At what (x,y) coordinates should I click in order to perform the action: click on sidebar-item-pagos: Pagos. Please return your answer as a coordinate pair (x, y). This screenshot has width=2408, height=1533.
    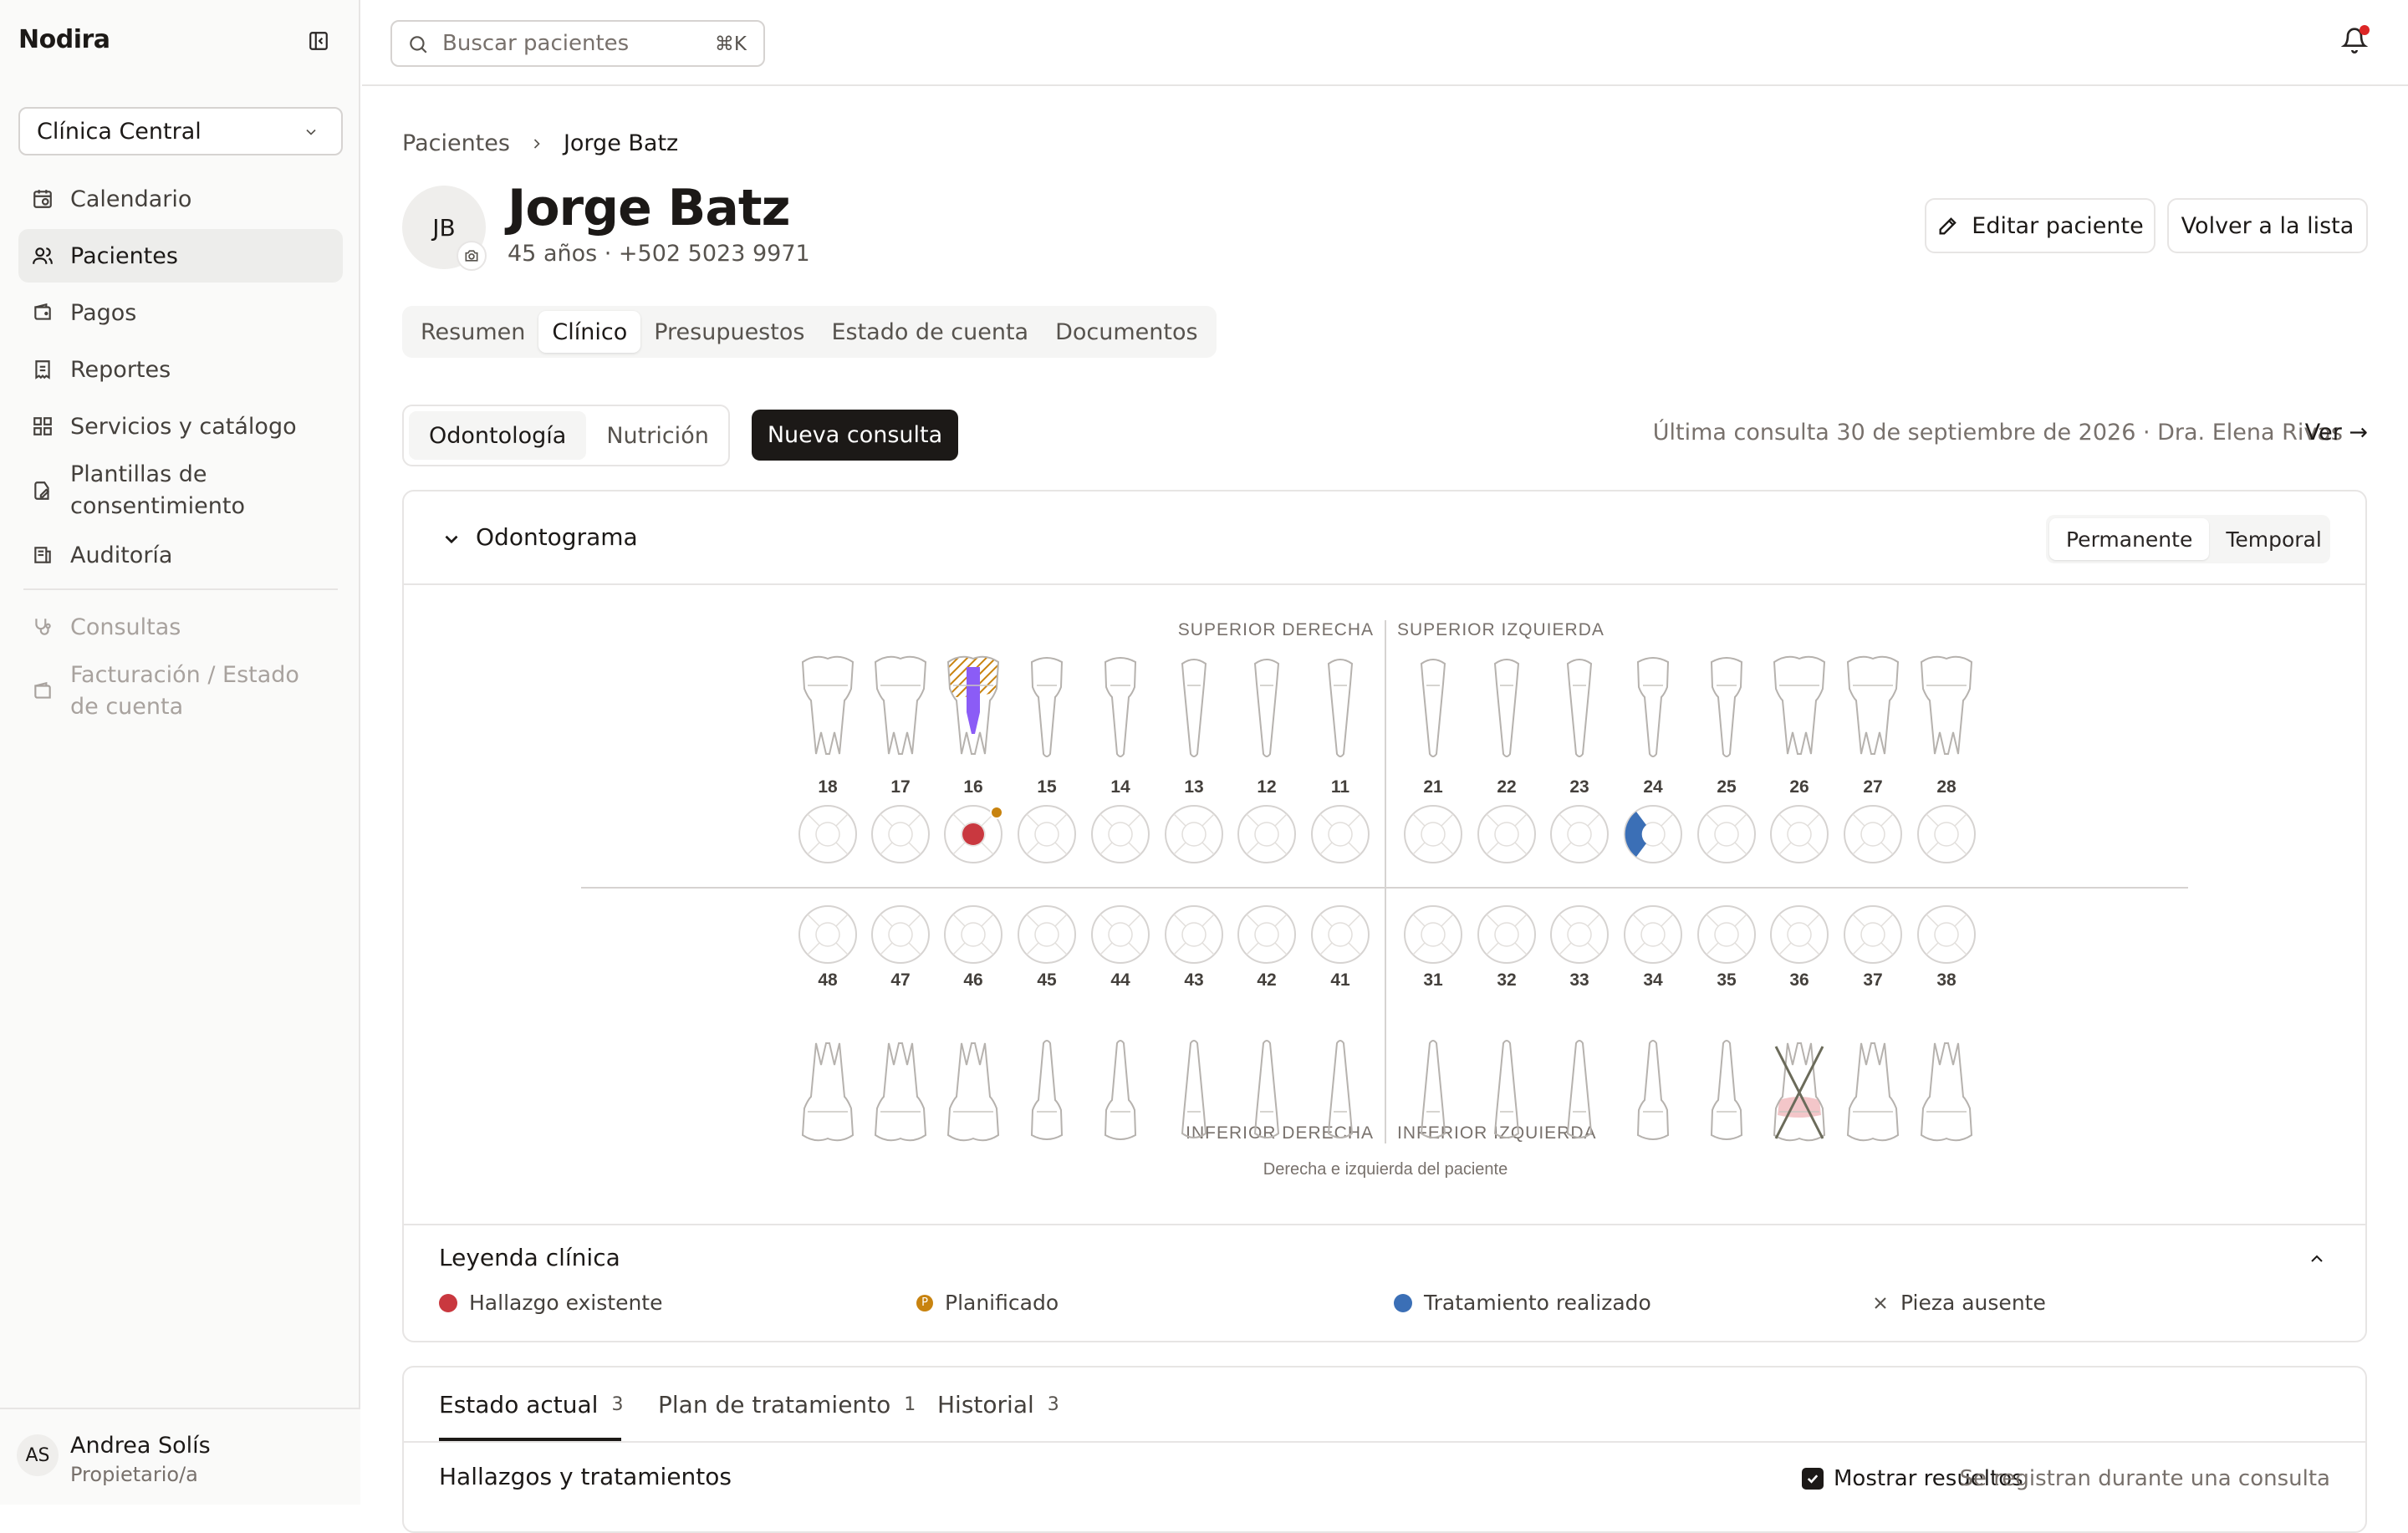
    Looking at the image, I should click on (180, 312).